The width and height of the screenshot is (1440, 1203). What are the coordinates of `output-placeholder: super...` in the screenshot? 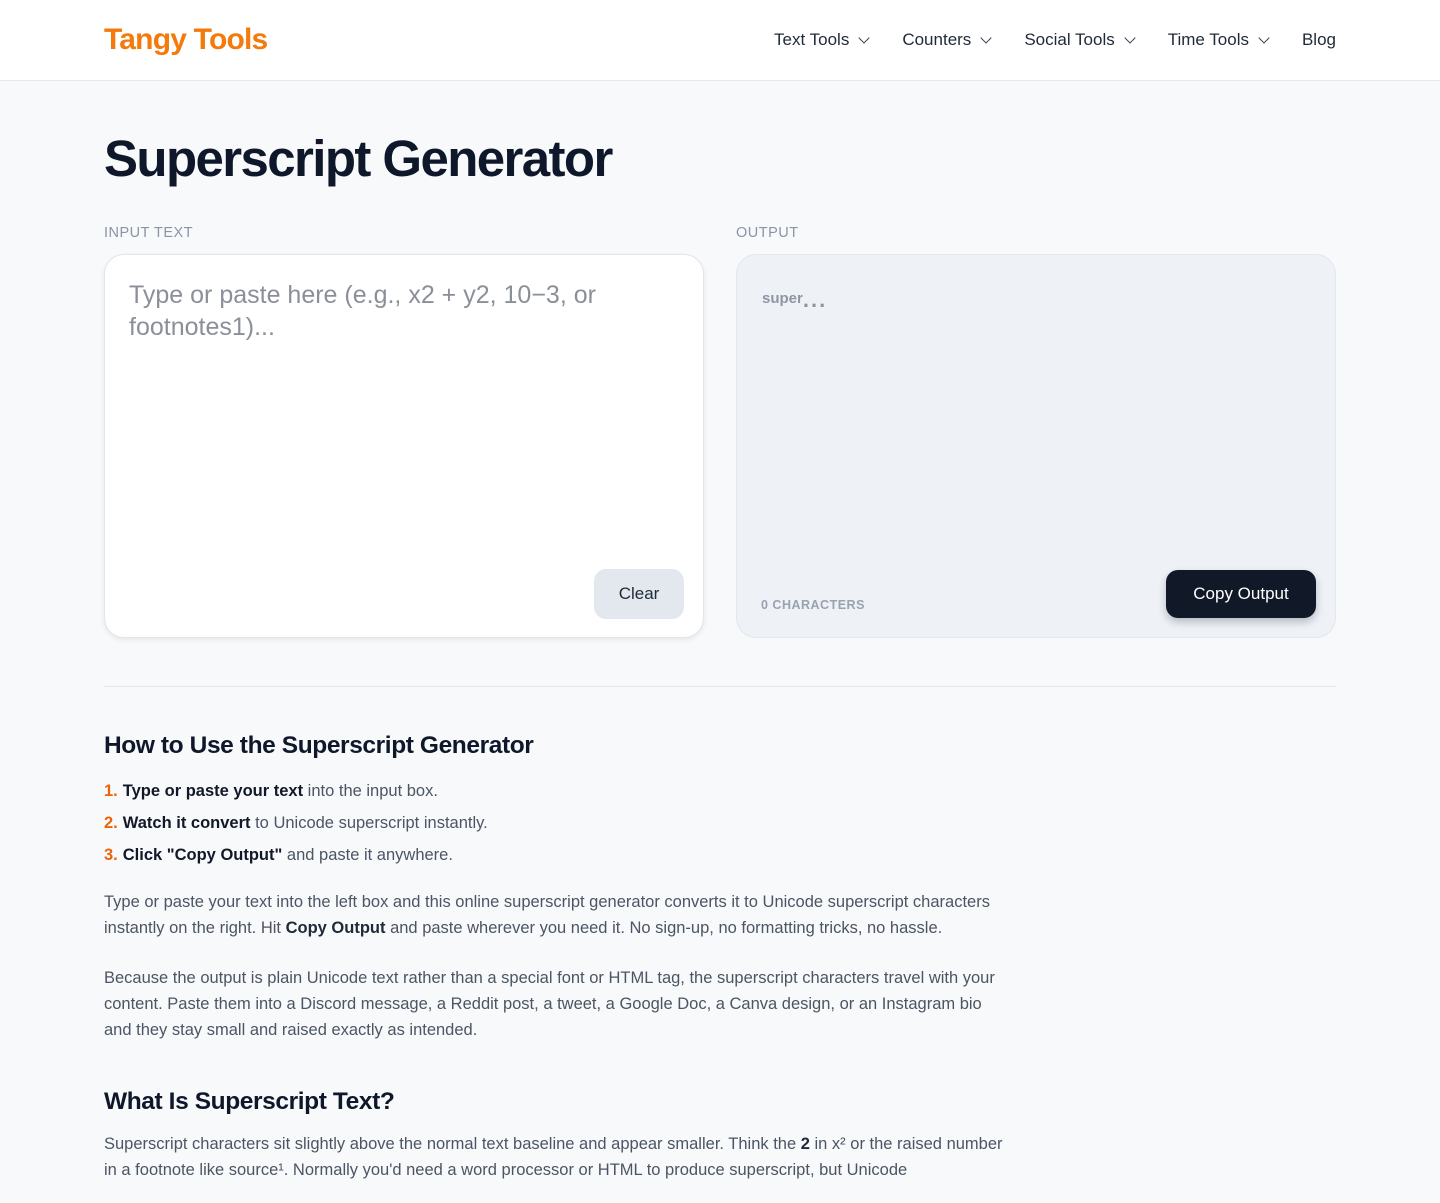 It's located at (795, 297).